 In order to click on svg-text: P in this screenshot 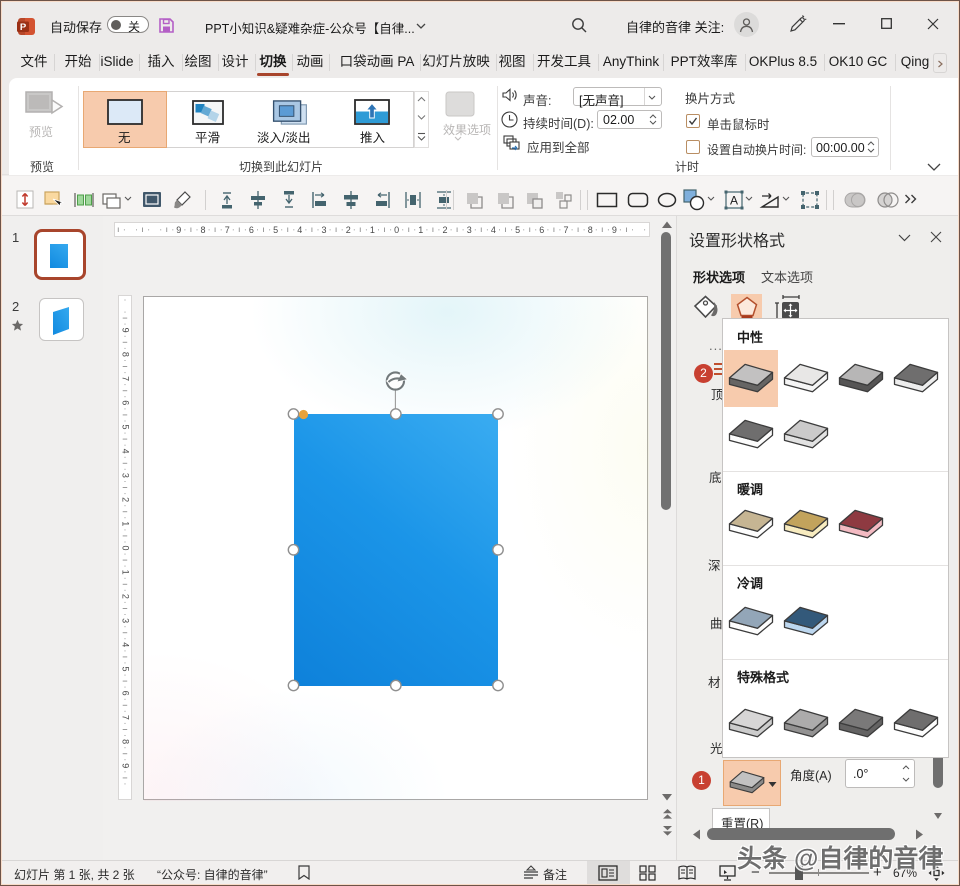, I will do `click(23, 27)`.